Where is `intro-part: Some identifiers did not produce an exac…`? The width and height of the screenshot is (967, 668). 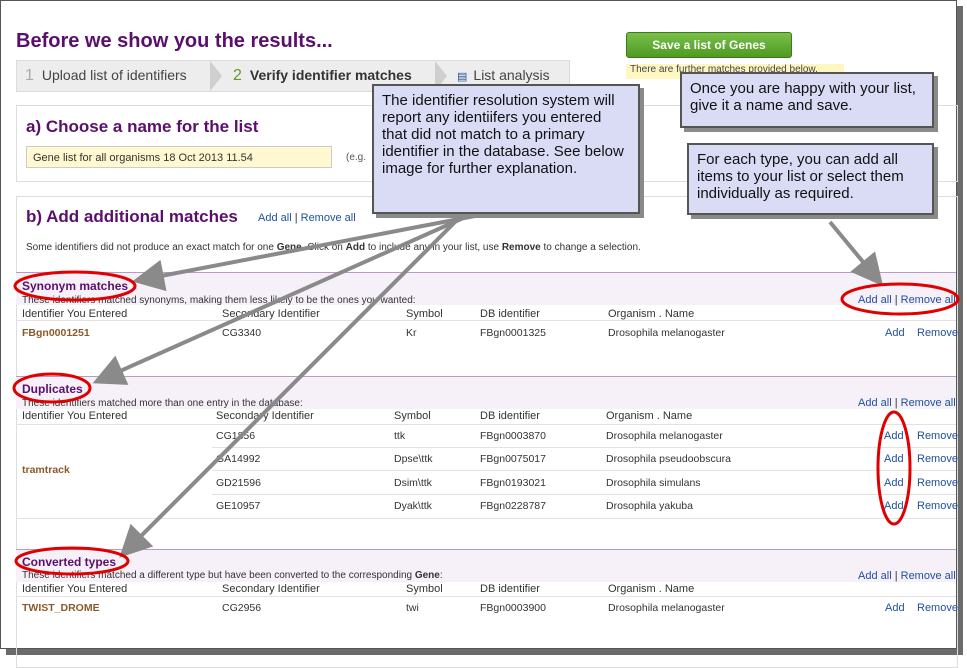
intro-part: Some identifiers did not produce an exac… is located at coordinates (151, 247).